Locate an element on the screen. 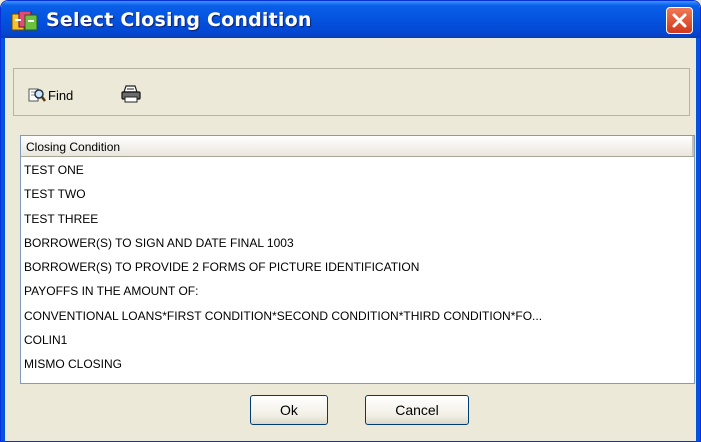 This screenshot has width=701, height=442. close-button is located at coordinates (679, 20).